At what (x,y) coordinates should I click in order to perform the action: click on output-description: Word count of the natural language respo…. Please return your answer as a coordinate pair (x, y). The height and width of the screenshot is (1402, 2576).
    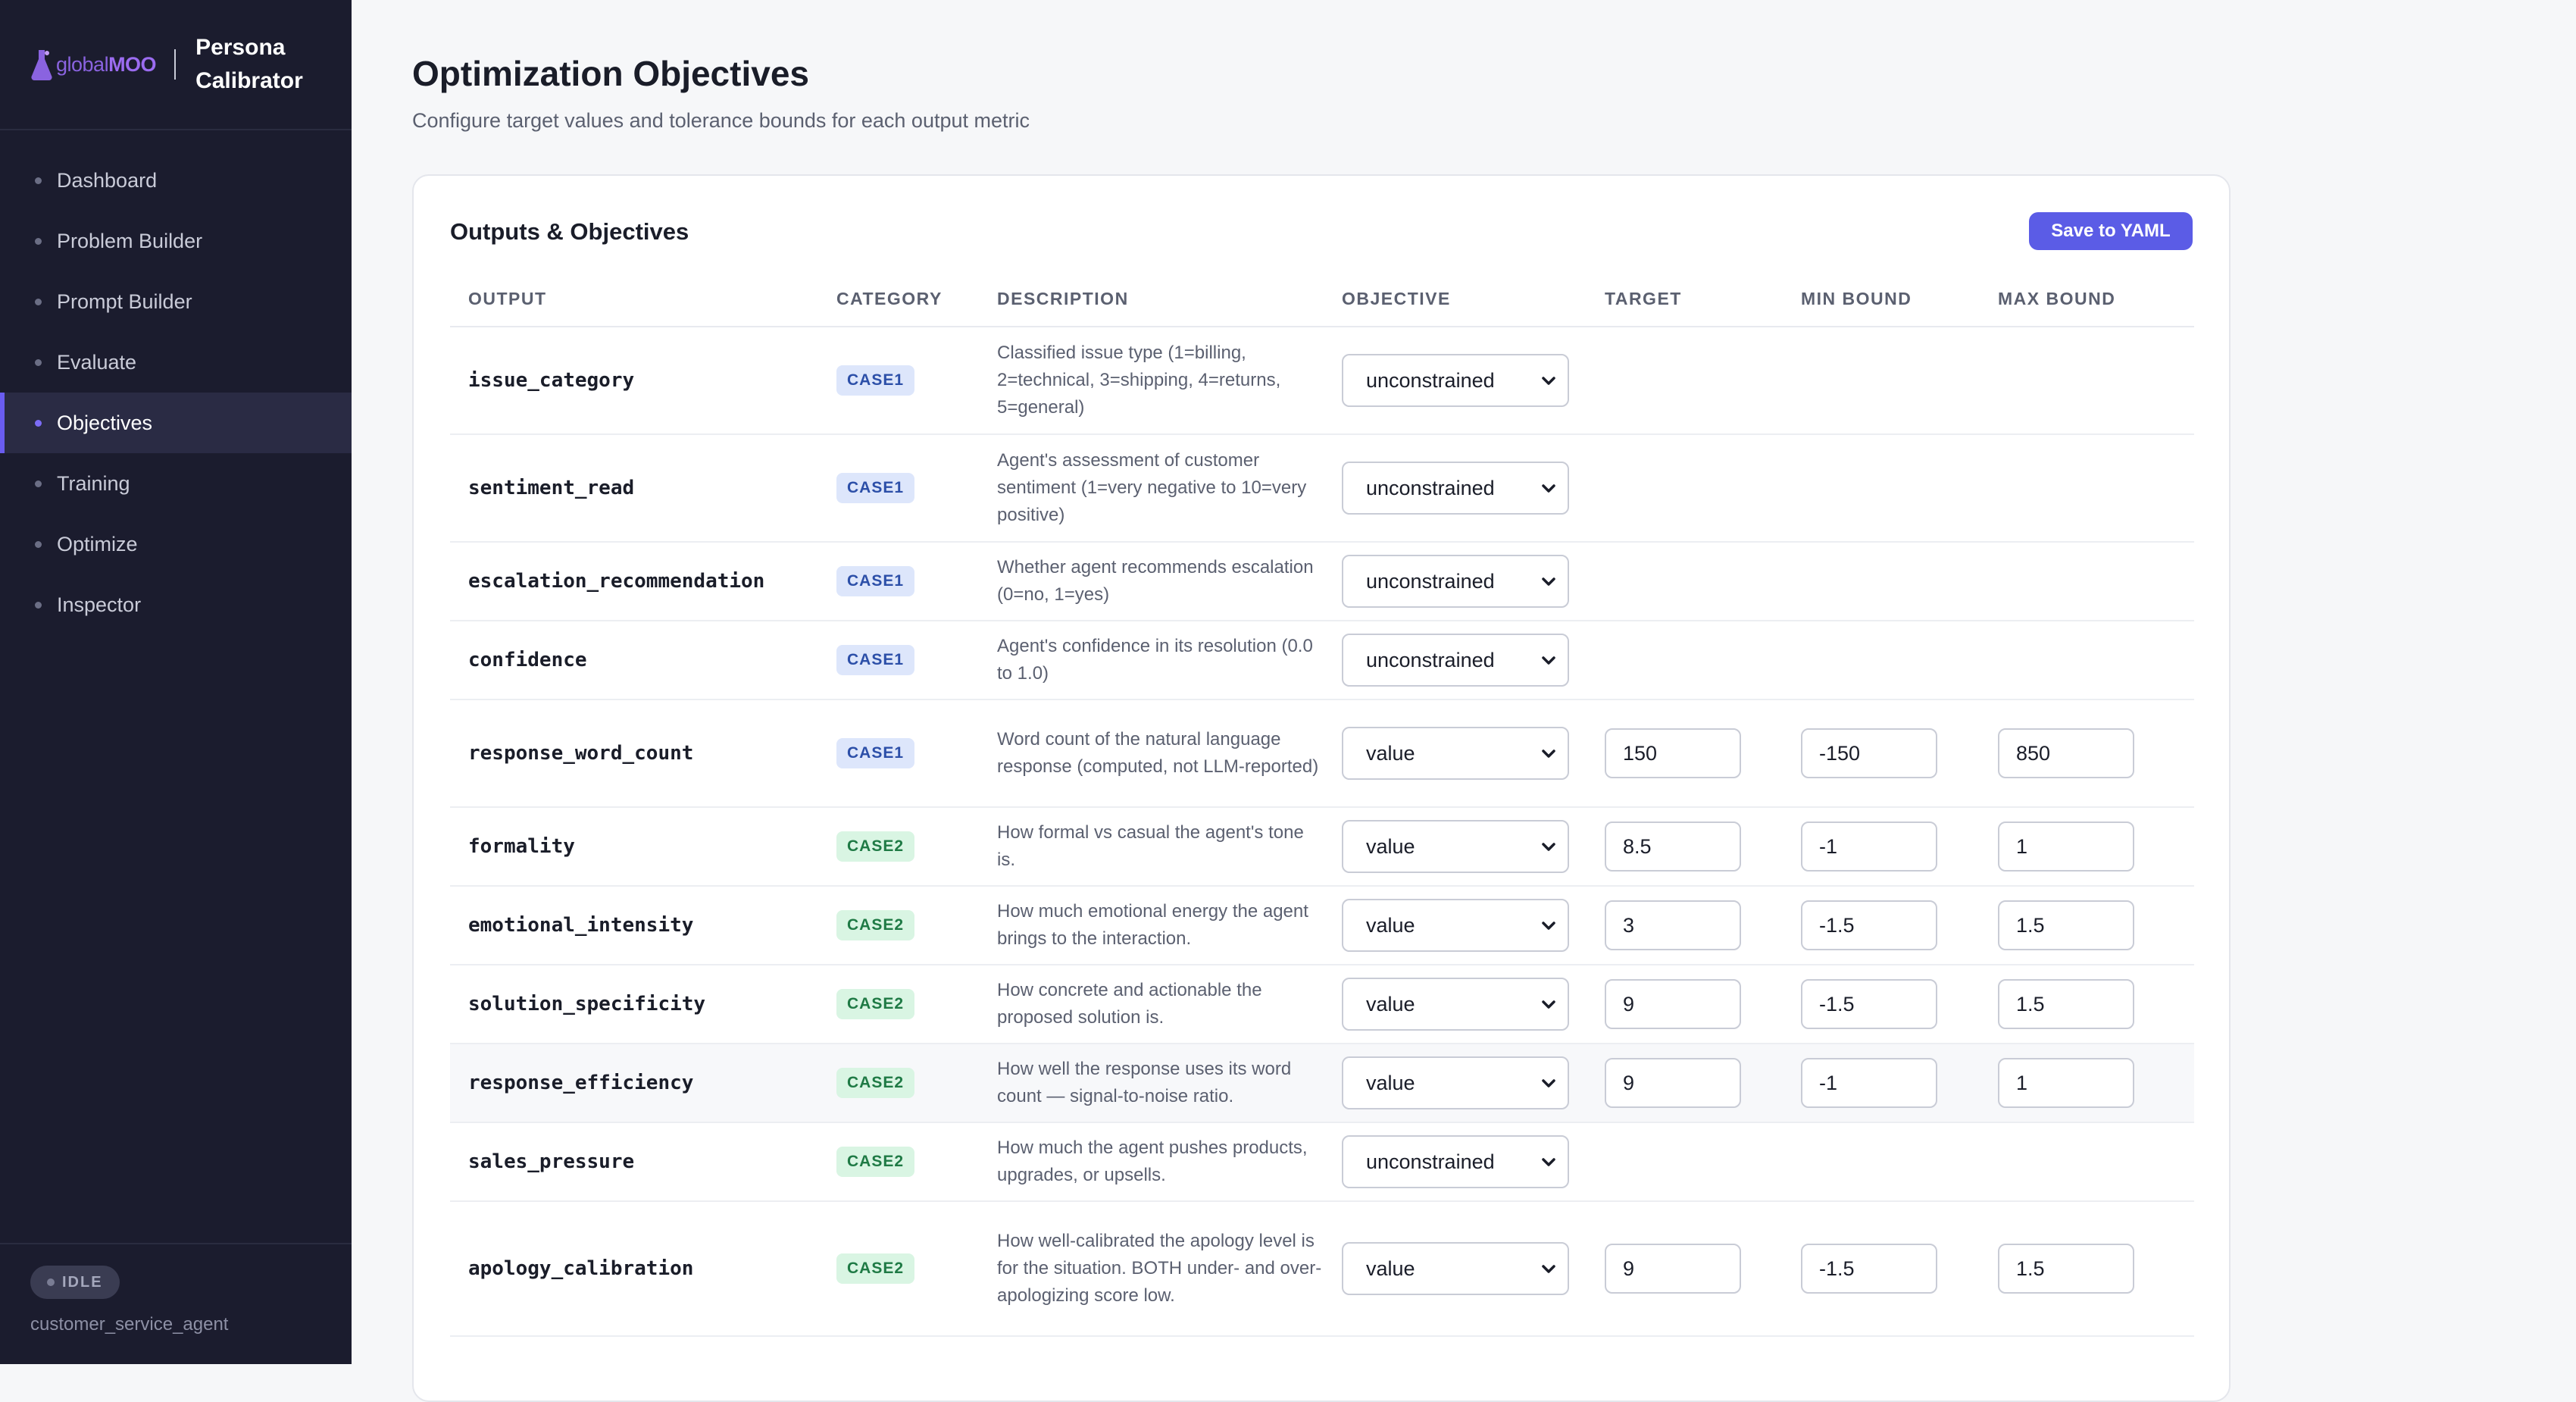
    Looking at the image, I should click on (1158, 753).